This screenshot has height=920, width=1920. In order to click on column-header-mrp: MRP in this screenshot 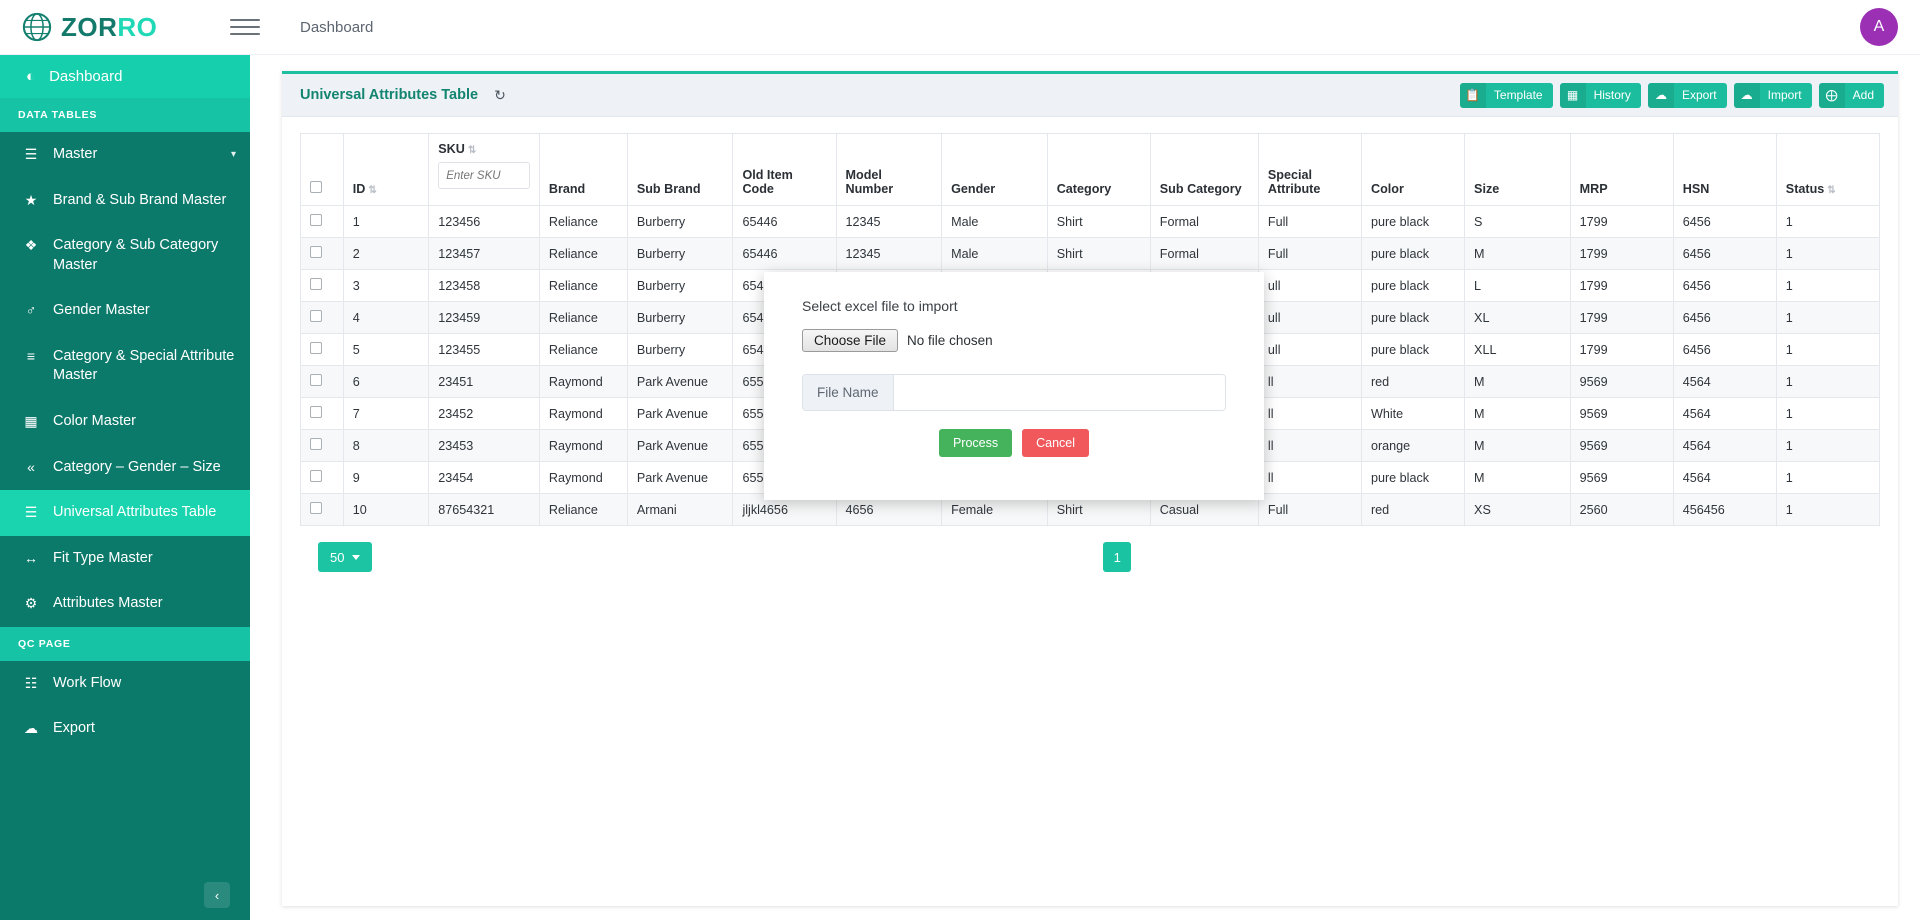, I will do `click(1621, 169)`.